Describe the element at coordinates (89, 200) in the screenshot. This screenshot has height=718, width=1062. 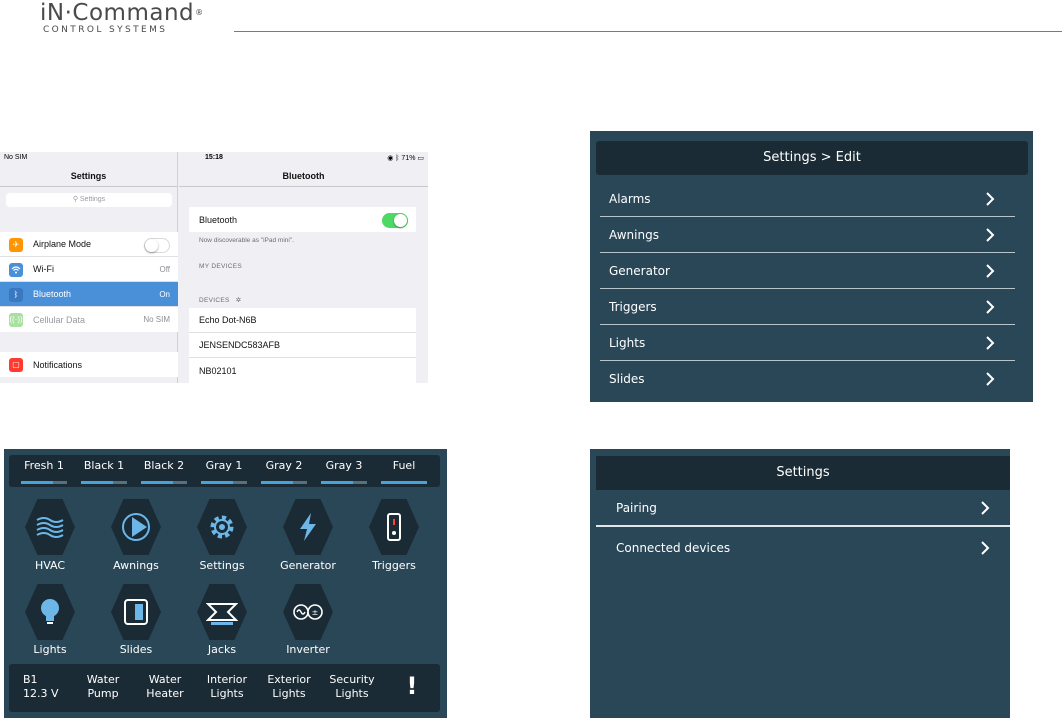
I see `settings-search-input: ⚲ Settings` at that location.